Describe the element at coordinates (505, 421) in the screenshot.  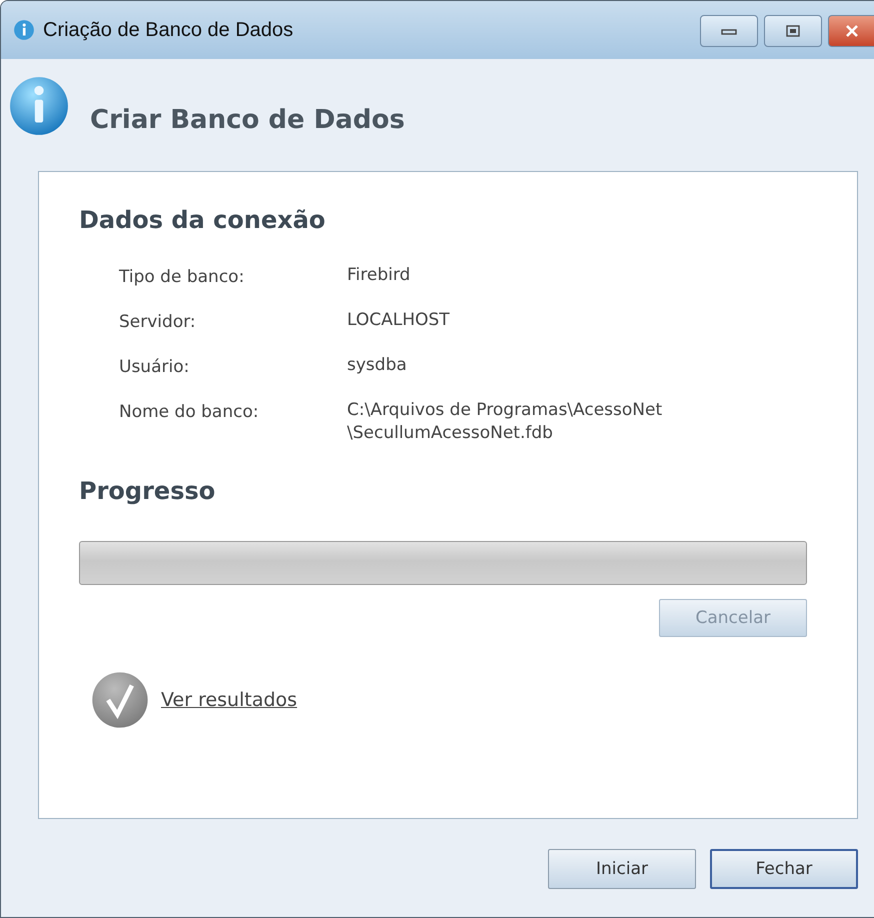
I see `field-value: C:\Arquivos de Programas\AcessoNet \SecullumAcessoNet.fdb` at that location.